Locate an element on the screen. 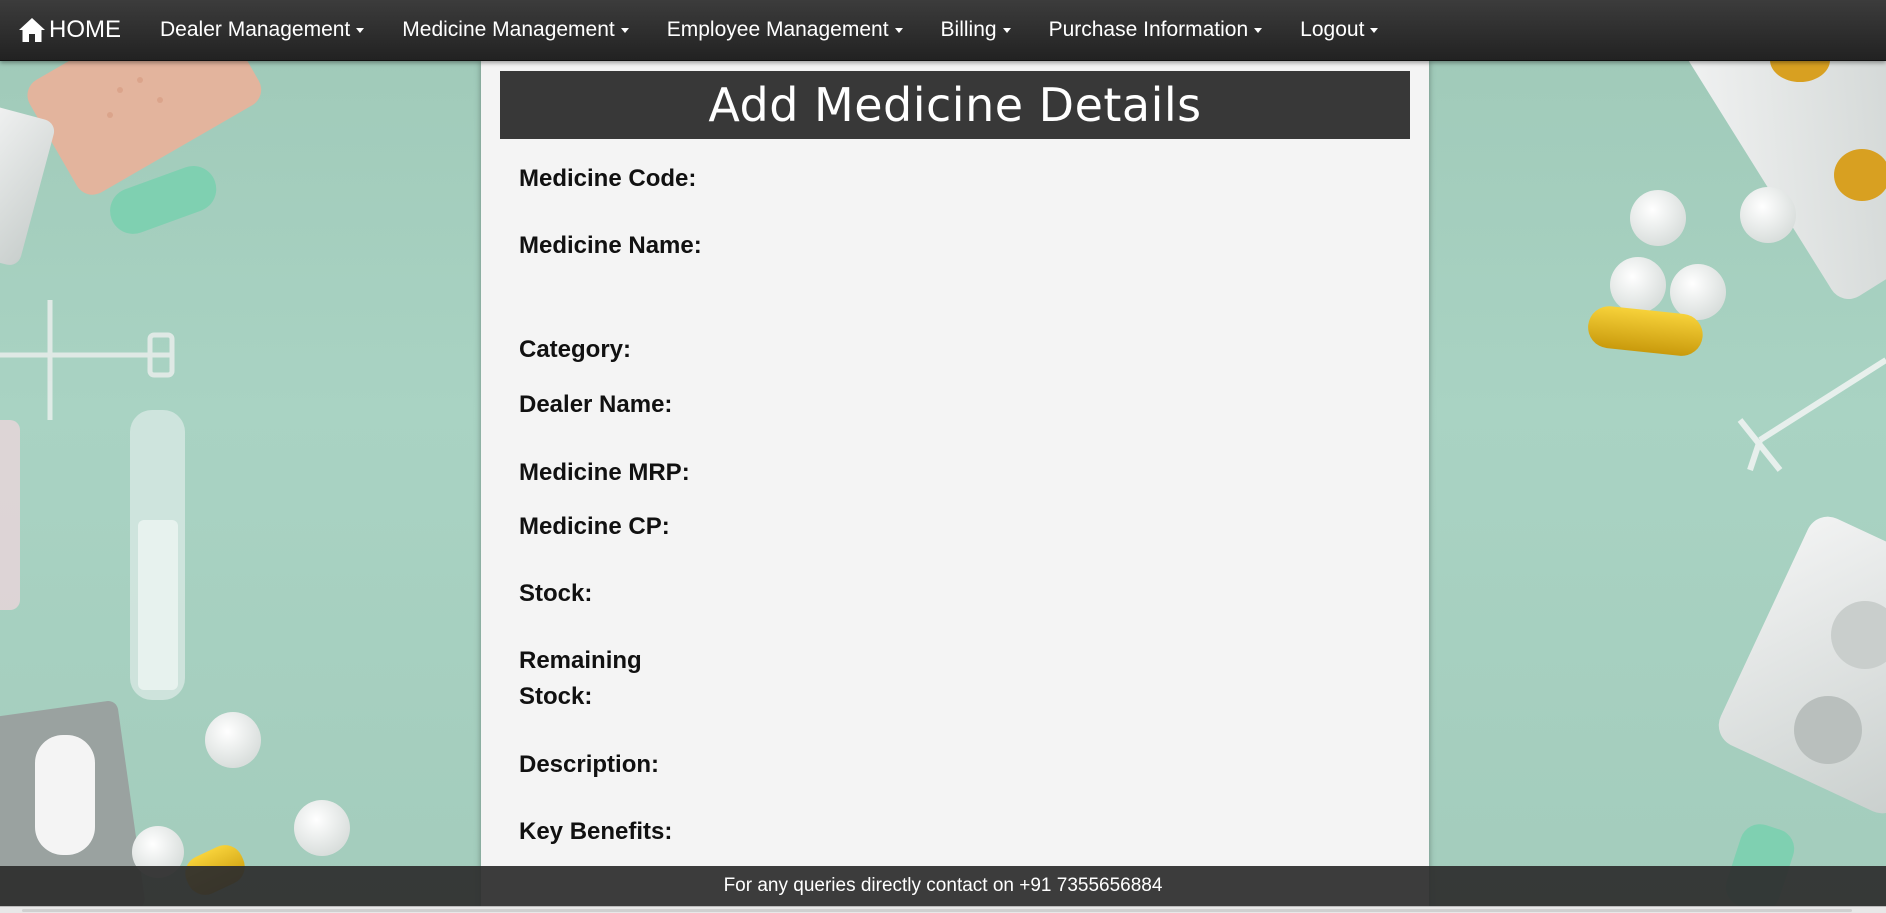  nav-medicine-management-label: Medicine Management is located at coordinates (508, 29).